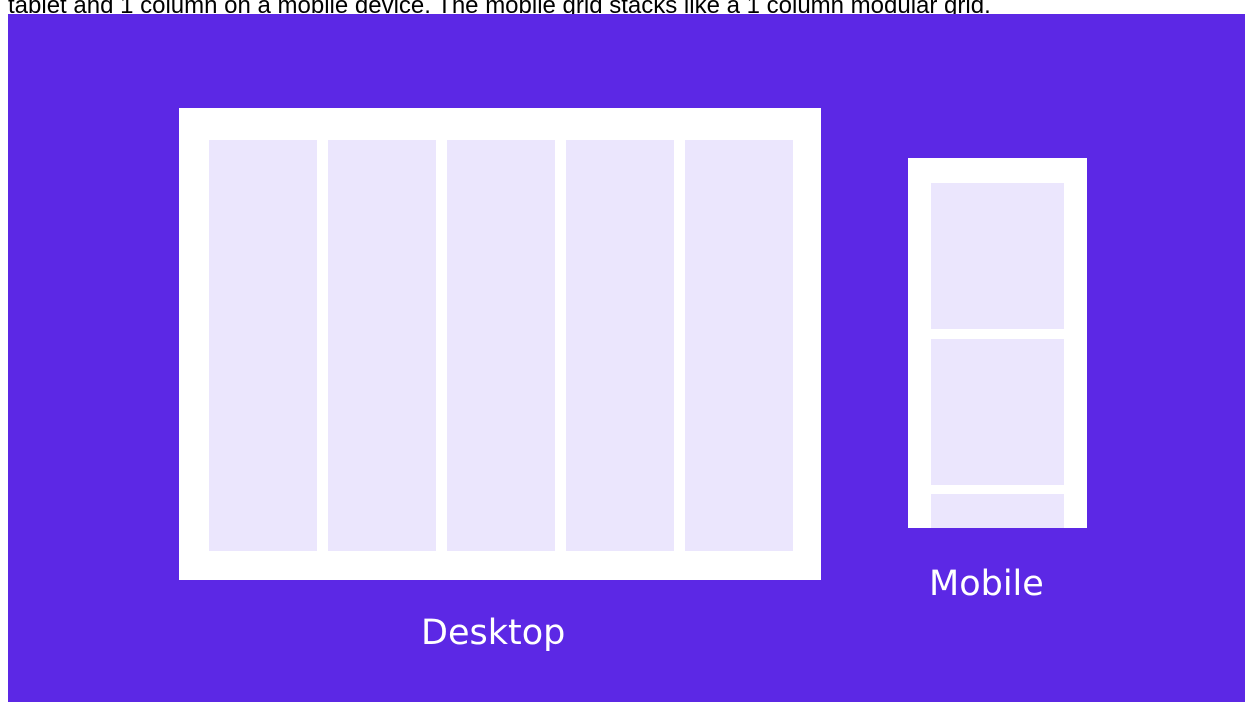  I want to click on mobile-label: Mobile, so click(986, 584).